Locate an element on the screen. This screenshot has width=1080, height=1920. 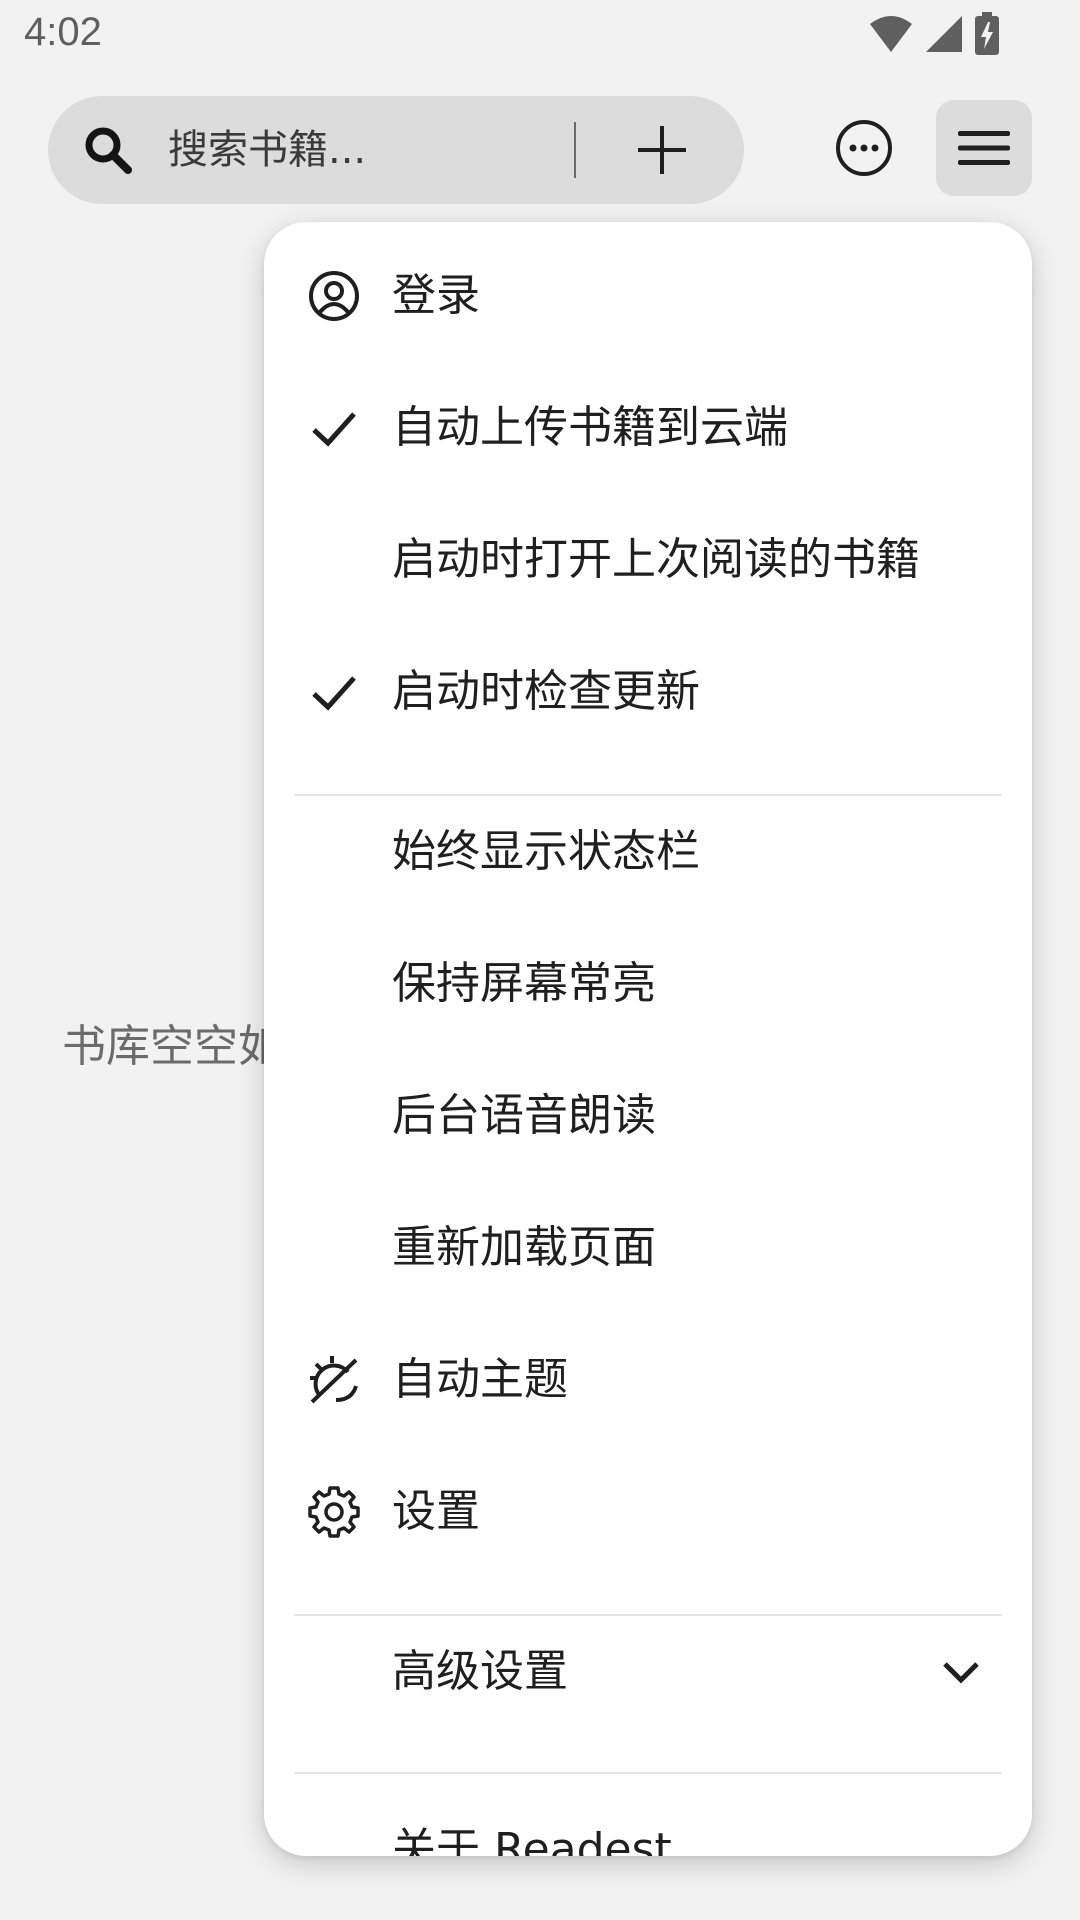
search-bar is located at coordinates (396, 150).